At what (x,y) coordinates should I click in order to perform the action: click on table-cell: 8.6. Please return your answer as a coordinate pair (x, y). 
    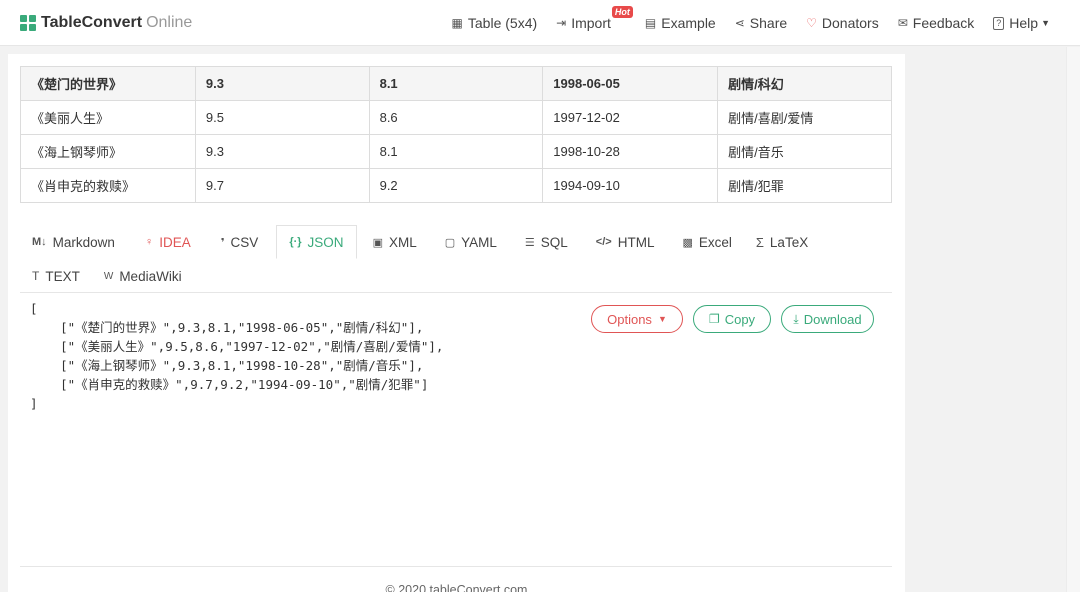
    Looking at the image, I should click on (456, 117).